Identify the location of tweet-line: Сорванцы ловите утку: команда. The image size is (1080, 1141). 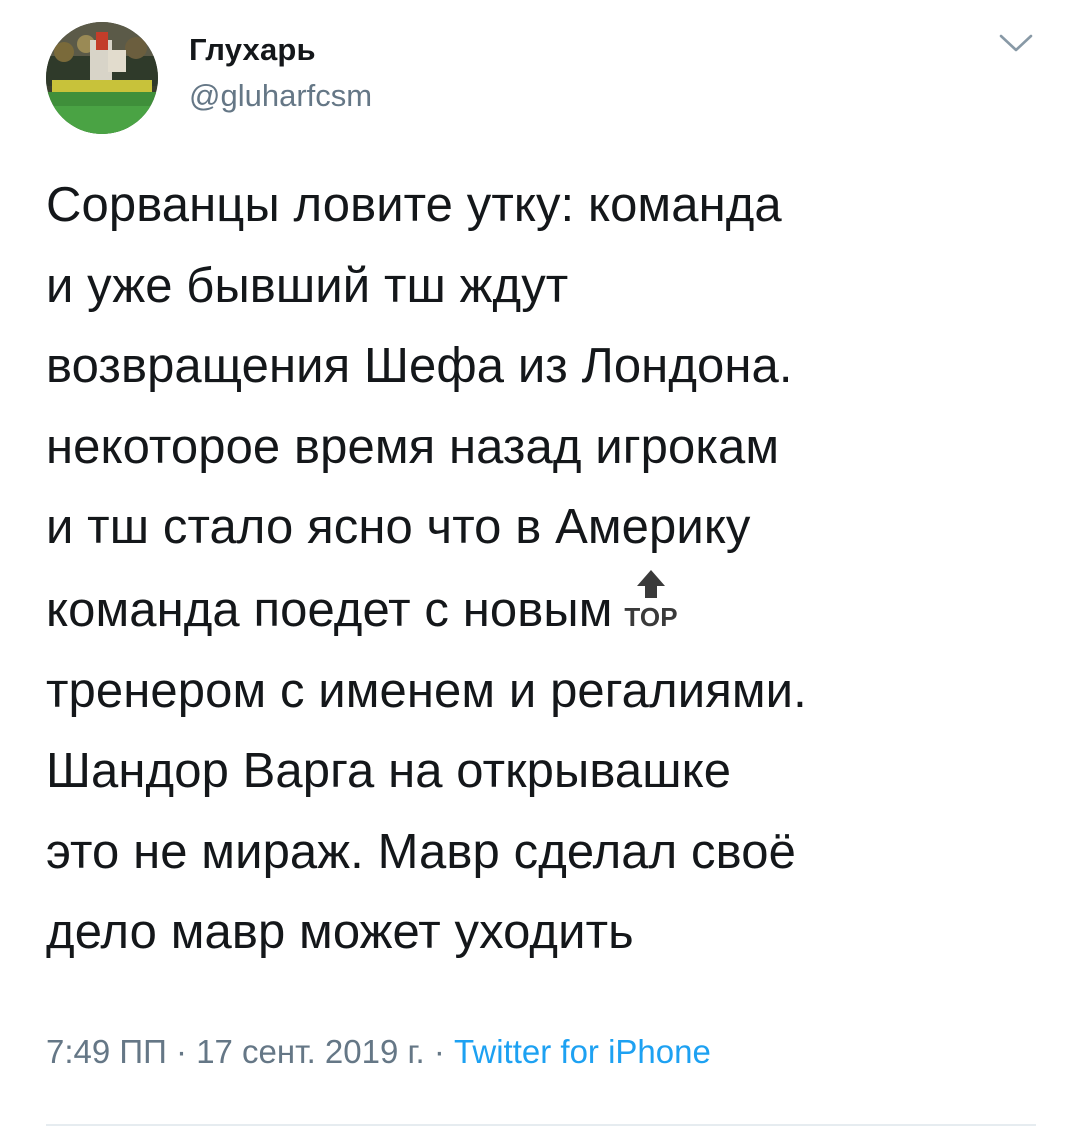
(414, 205).